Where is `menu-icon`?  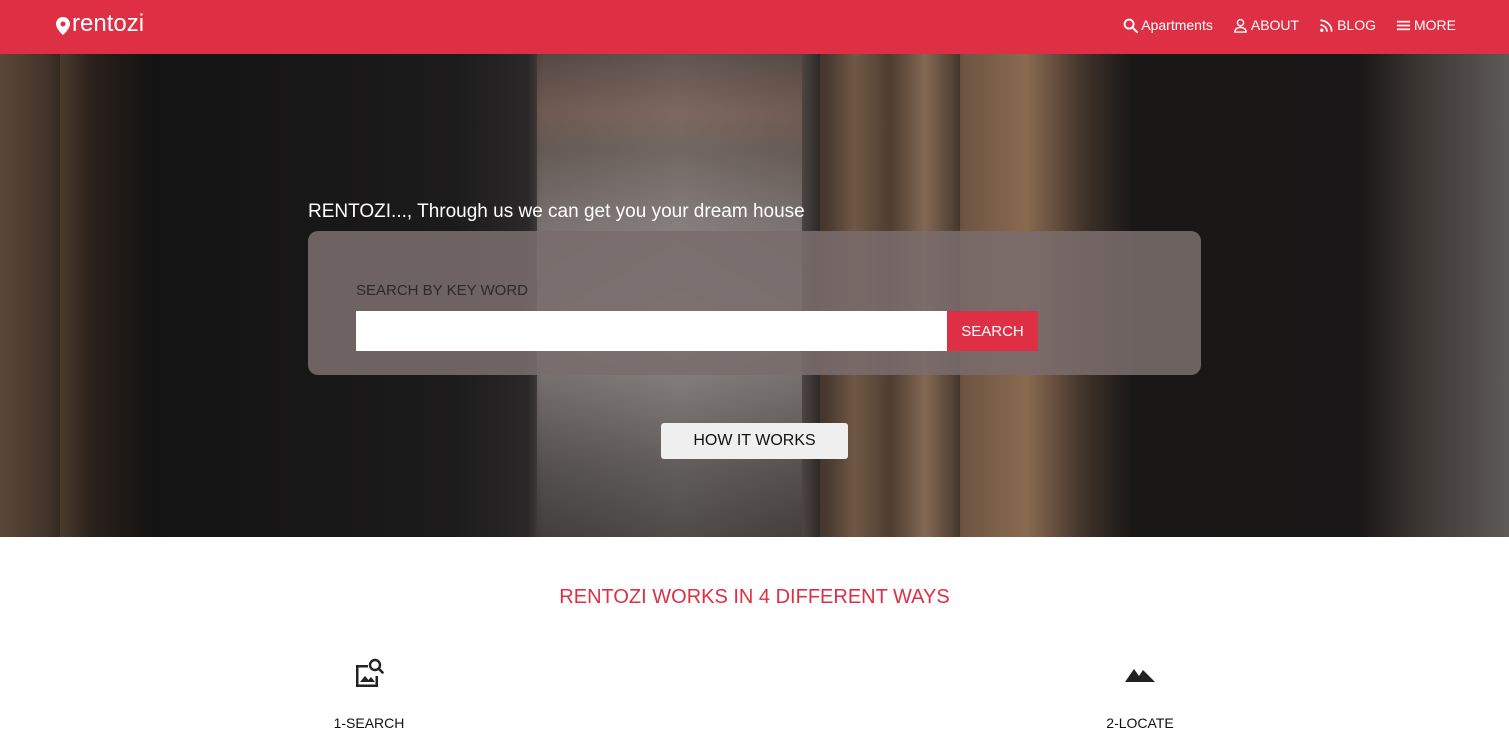 menu-icon is located at coordinates (1403, 25).